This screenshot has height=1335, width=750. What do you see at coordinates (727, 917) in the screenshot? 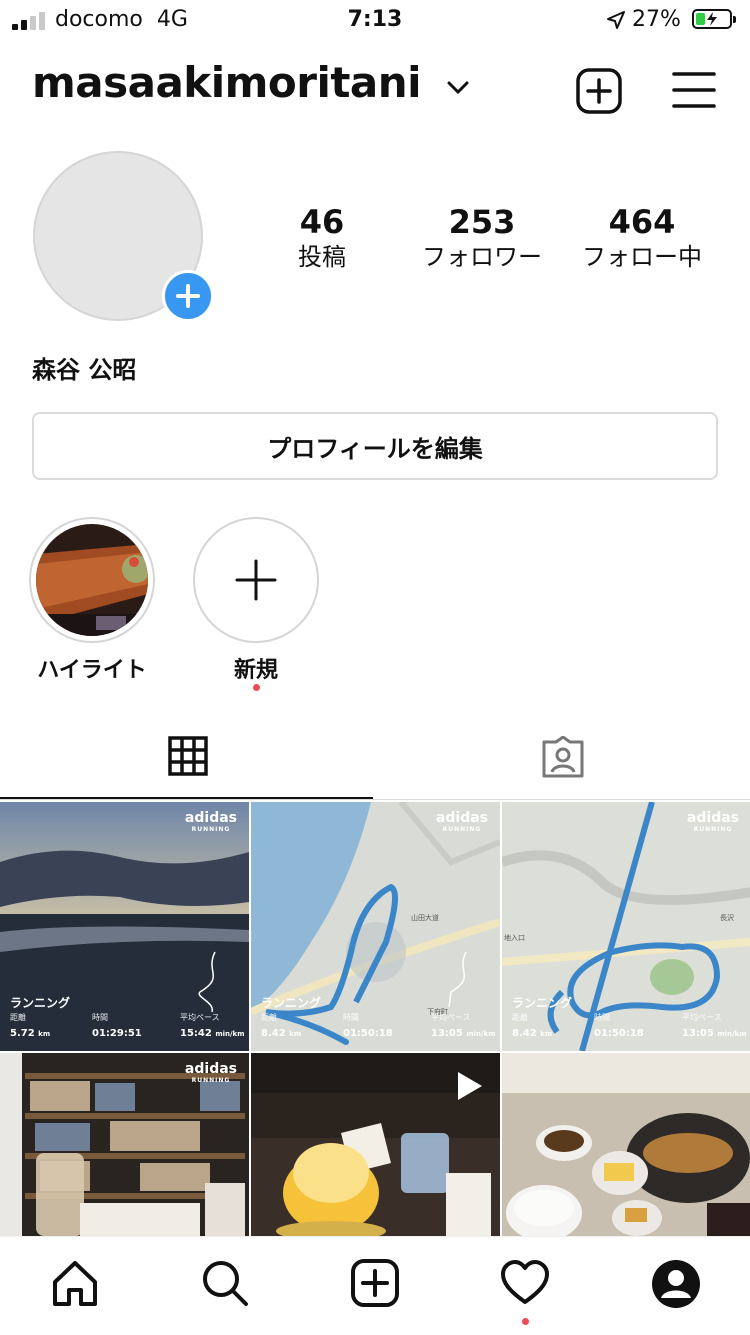
I see `svg-text: 長沢` at bounding box center [727, 917].